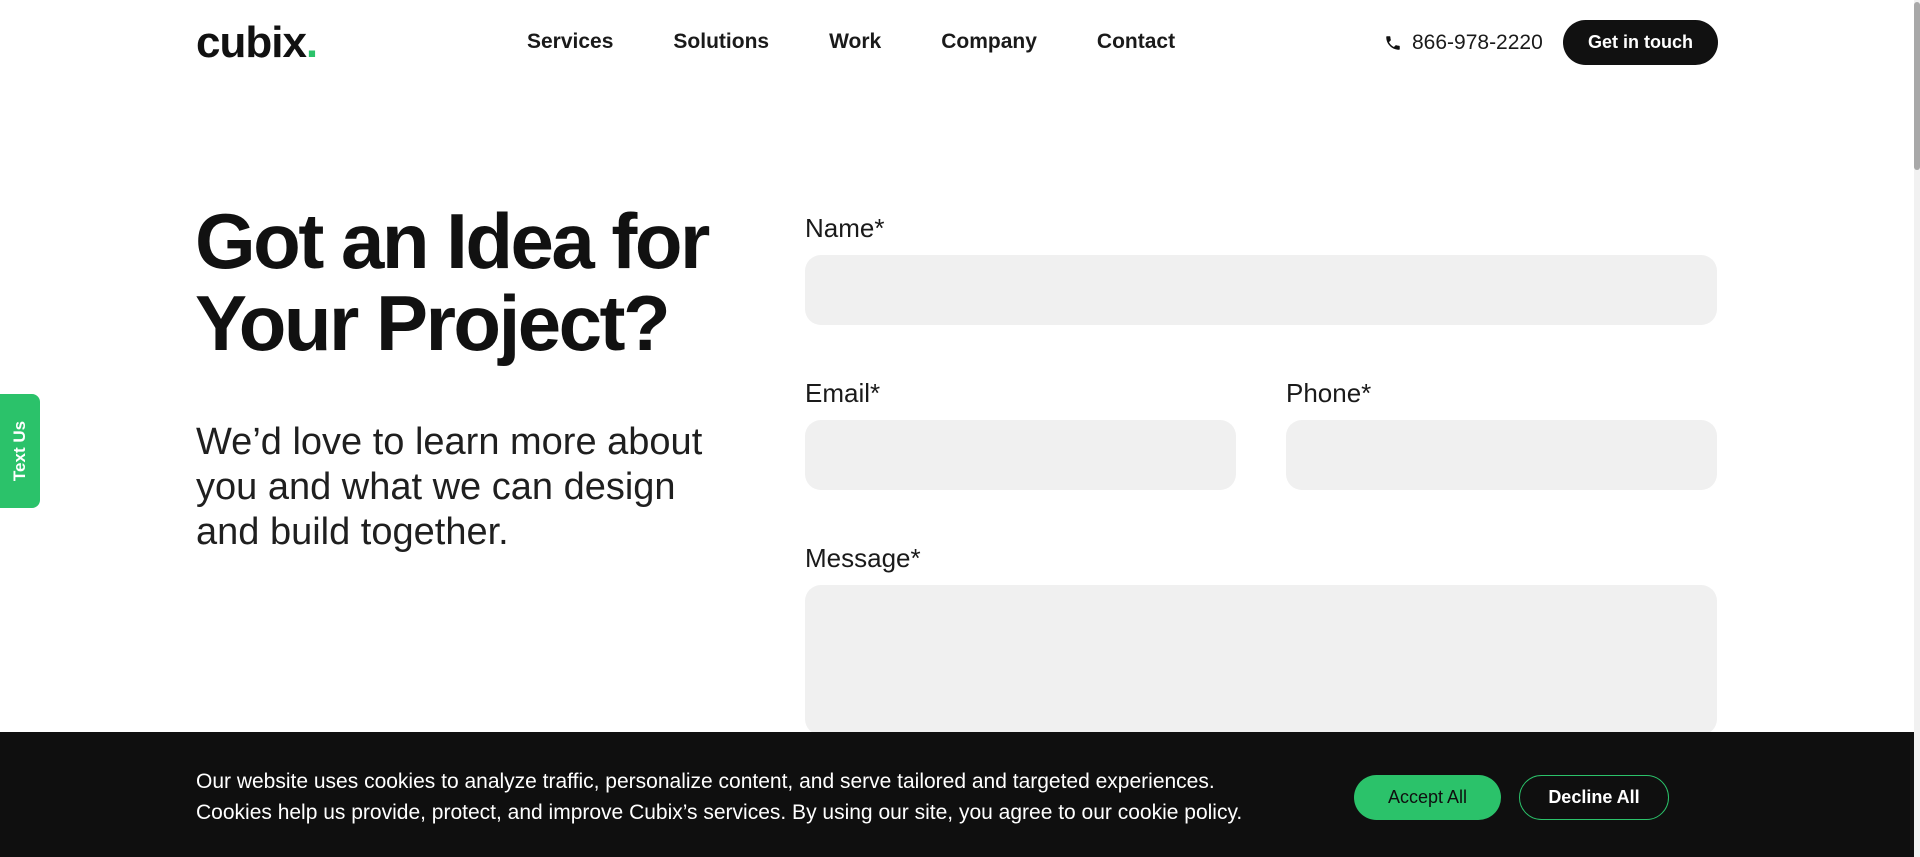  Describe the element at coordinates (855, 42) in the screenshot. I see `nav-work: Work` at that location.